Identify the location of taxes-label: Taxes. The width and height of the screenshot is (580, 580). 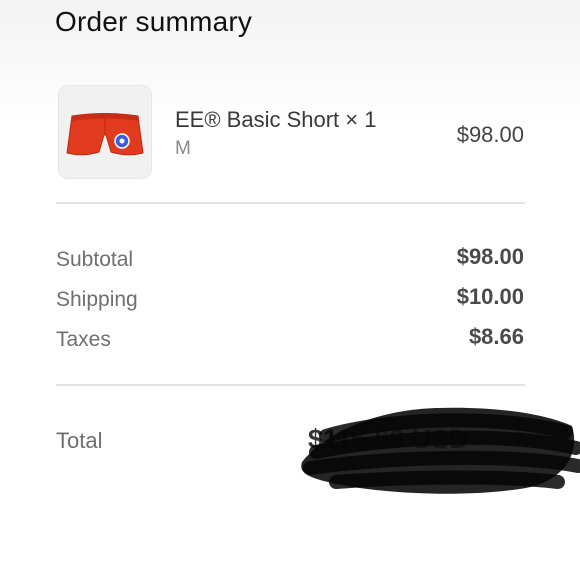
(83, 339).